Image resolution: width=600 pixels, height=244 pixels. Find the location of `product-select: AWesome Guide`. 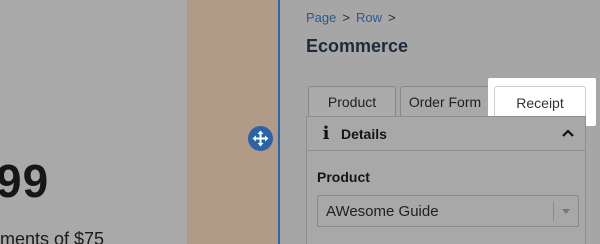

product-select: AWesome Guide is located at coordinates (448, 211).